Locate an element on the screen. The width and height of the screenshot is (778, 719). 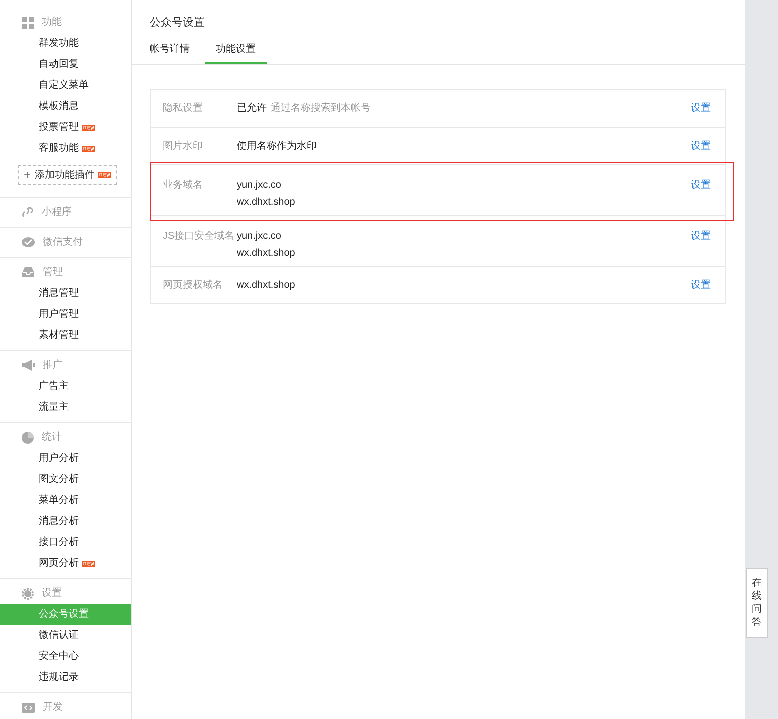
sidebar-item: 菜单分析 is located at coordinates (65, 500).